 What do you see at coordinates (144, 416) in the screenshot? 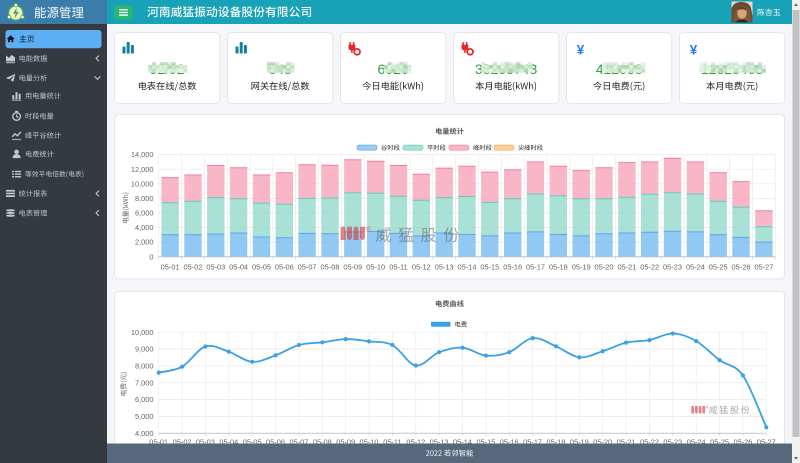
I see `svg-text: 5,000` at bounding box center [144, 416].